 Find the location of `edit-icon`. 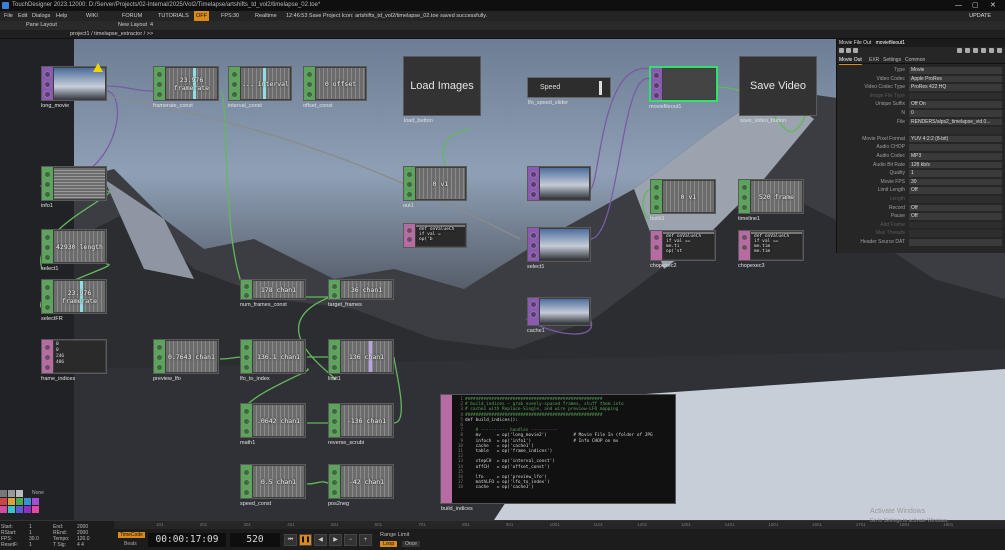

edit-icon is located at coordinates (959, 50).